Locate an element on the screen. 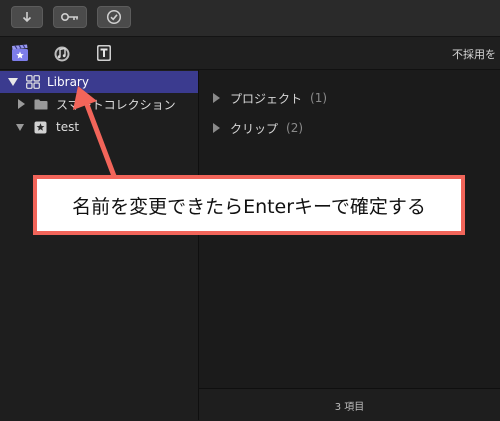  key-icon is located at coordinates (69, 17).